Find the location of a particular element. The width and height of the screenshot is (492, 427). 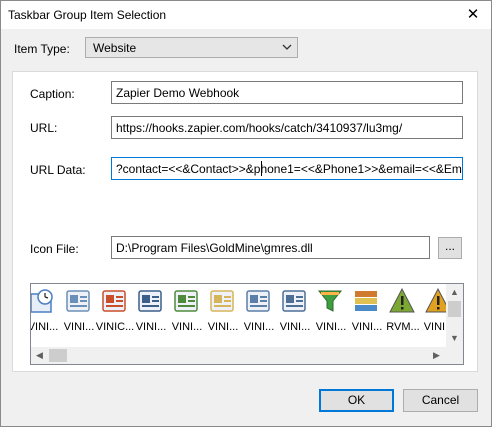

icon-file-field: D:\Program Files\GoldMine\gmres.dll is located at coordinates (270, 247).